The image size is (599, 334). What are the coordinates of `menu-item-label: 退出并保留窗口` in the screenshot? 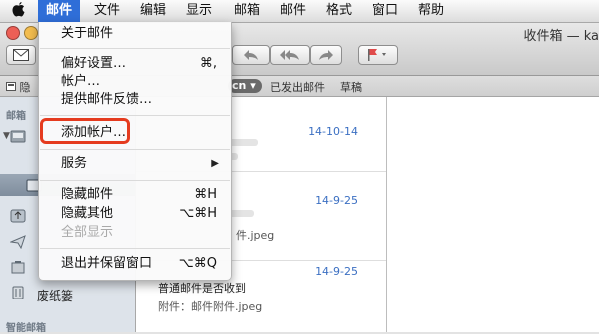 It's located at (107, 263).